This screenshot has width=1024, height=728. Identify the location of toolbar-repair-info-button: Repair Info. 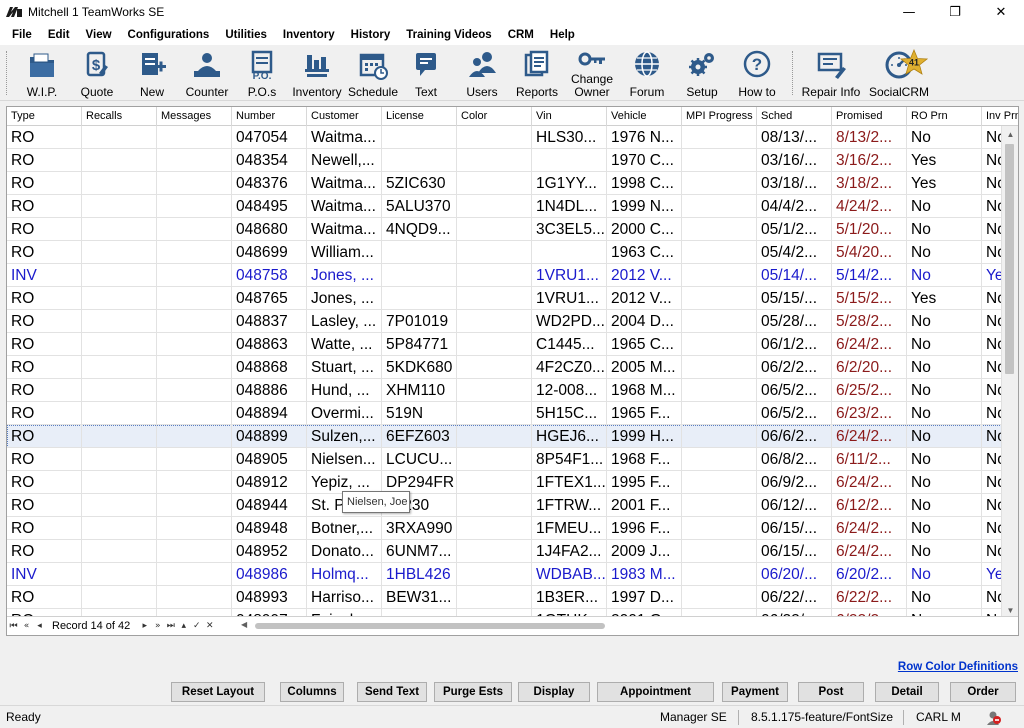
(831, 73).